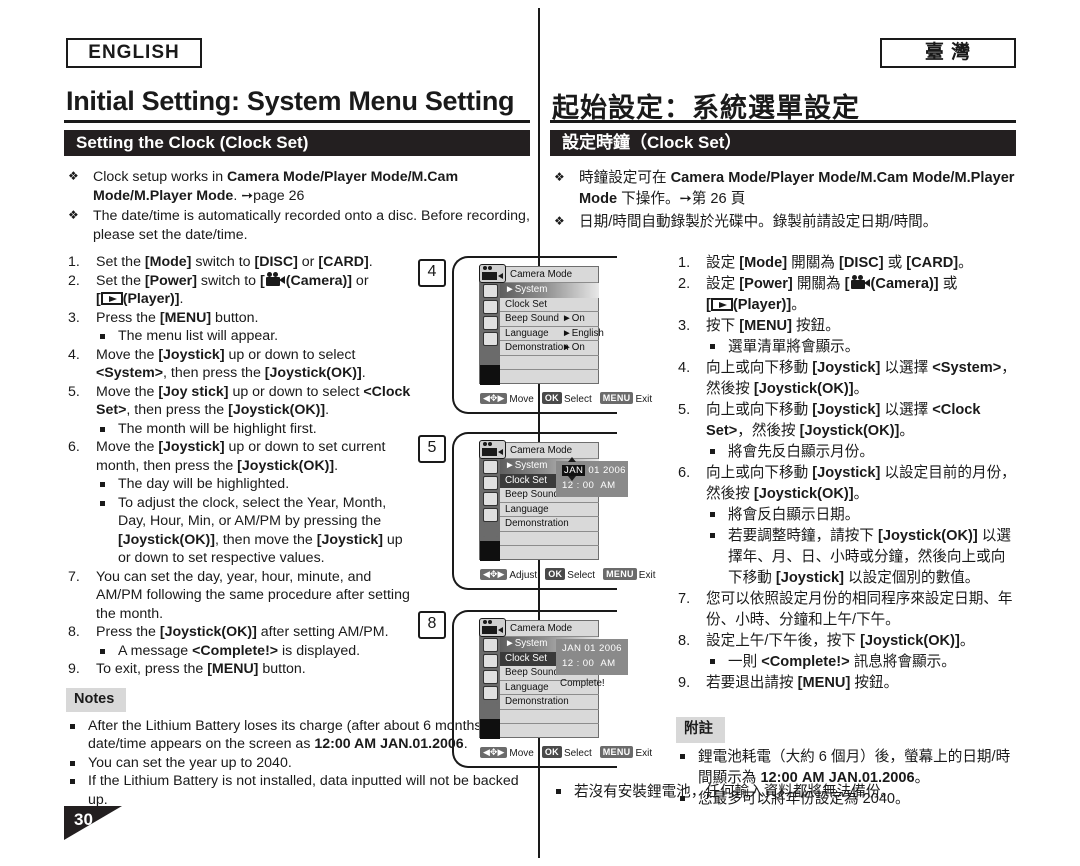  I want to click on notes-heading-english: Notes, so click(96, 700).